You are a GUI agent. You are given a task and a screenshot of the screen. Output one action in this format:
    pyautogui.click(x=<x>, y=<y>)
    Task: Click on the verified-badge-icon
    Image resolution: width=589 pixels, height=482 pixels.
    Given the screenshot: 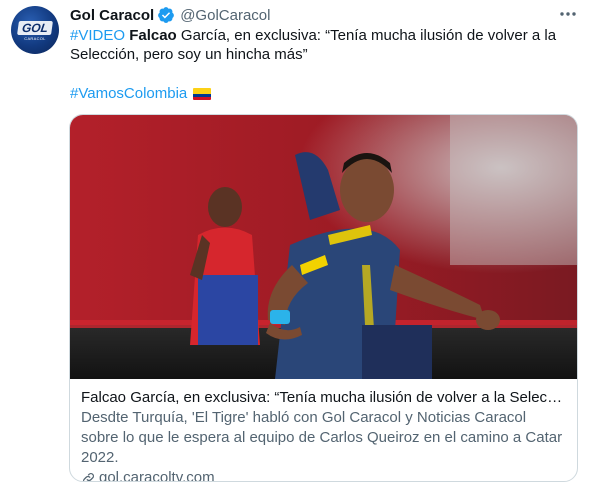 What is the action you would take?
    pyautogui.click(x=166, y=15)
    